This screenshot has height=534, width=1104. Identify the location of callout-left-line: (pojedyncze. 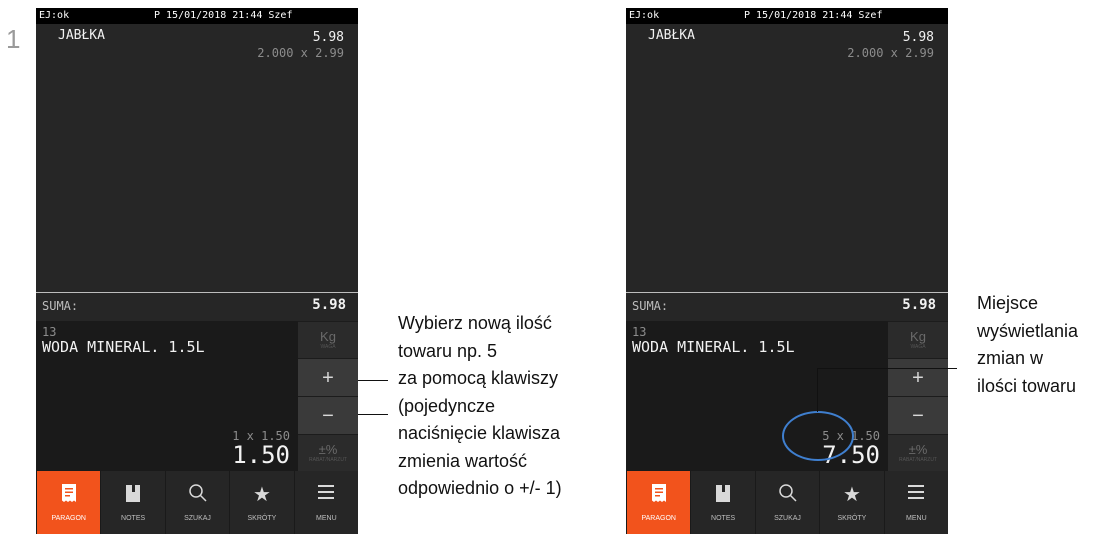
(447, 405).